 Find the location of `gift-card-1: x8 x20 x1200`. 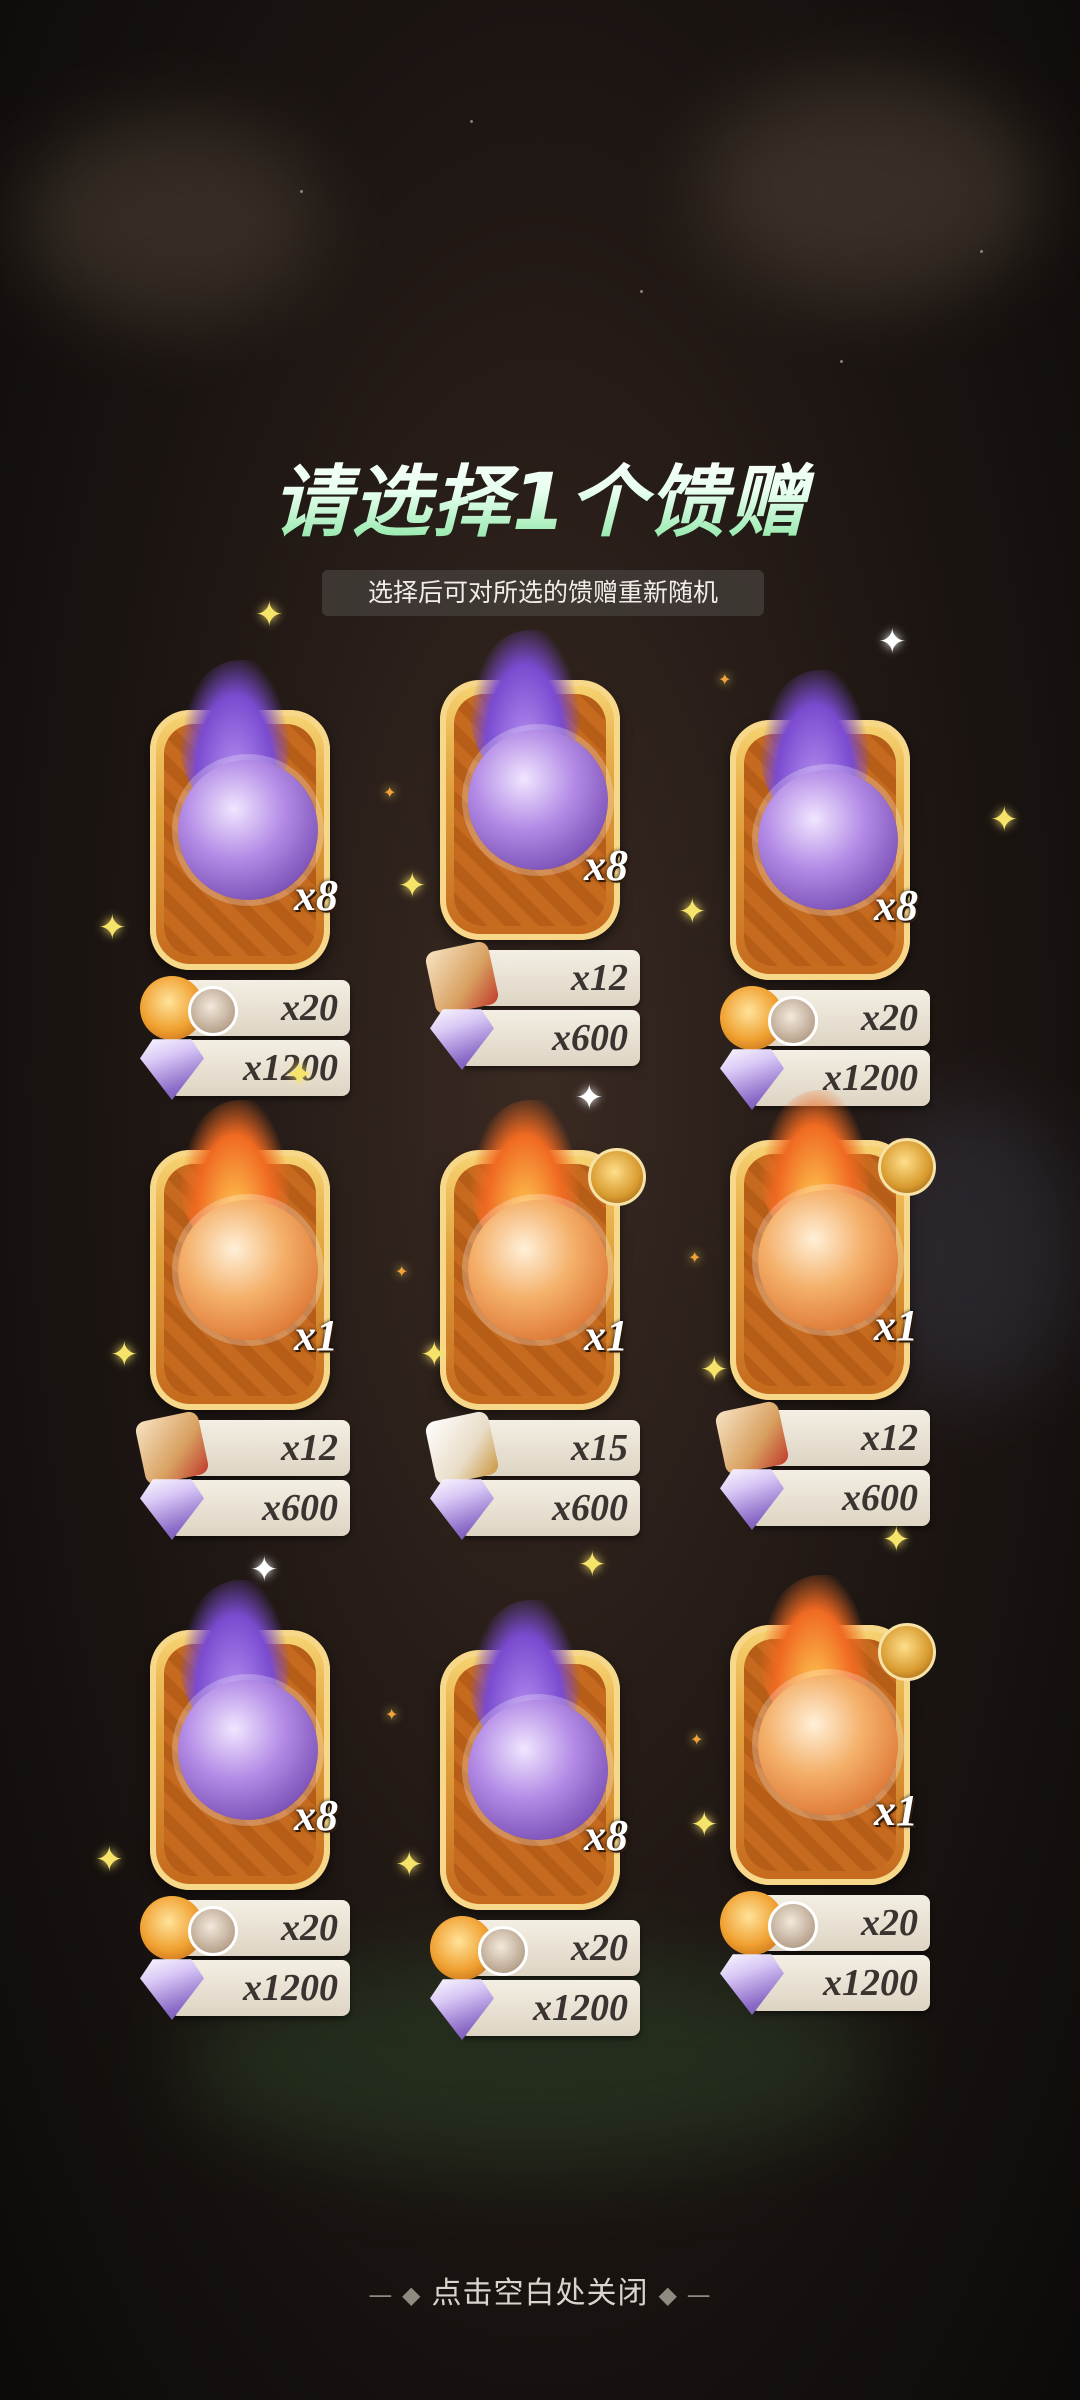

gift-card-1: x8 x20 x1200 is located at coordinates (245, 870).